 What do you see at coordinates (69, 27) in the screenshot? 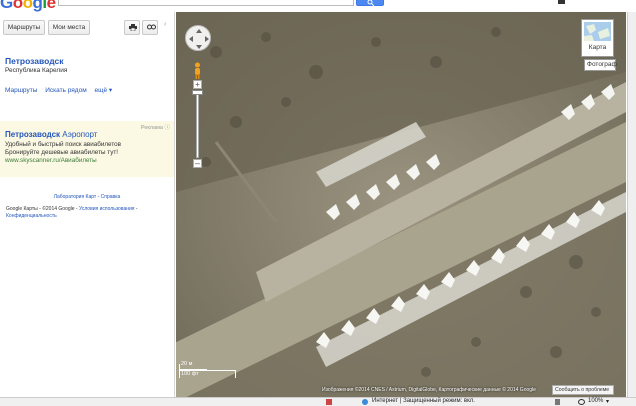
I see `my-places-button: Мои места` at bounding box center [69, 27].